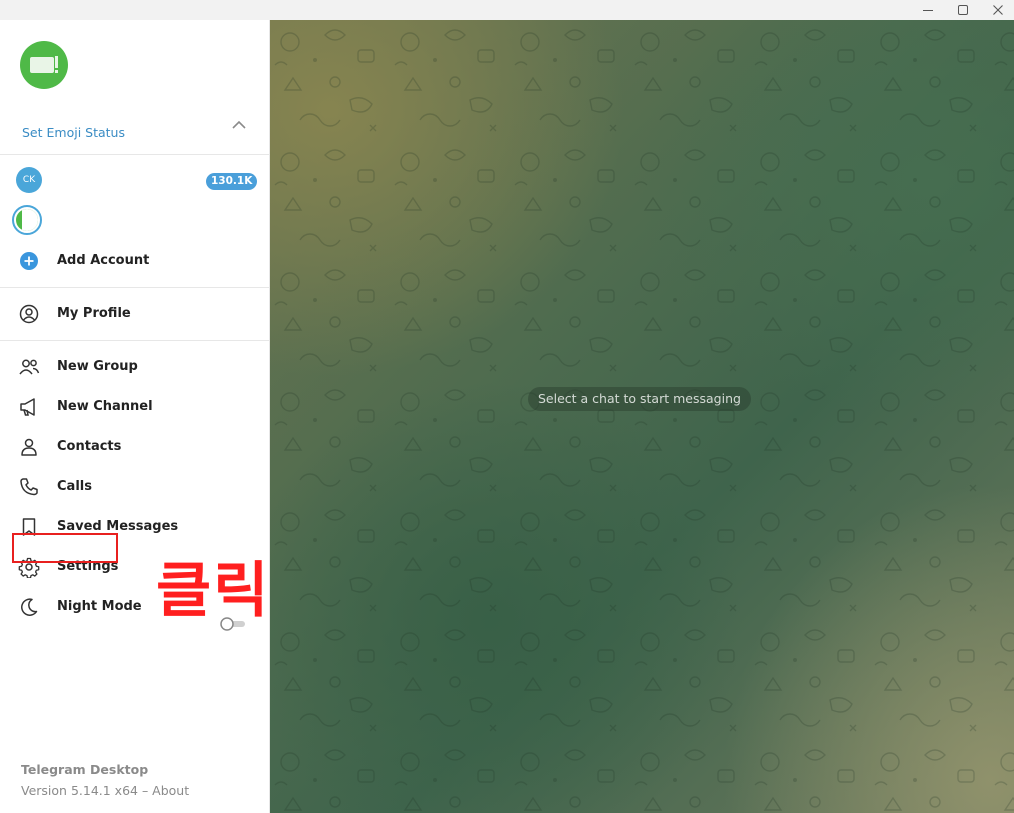 The width and height of the screenshot is (1014, 813). I want to click on menu-item-new-channel: New Channel, so click(135, 407).